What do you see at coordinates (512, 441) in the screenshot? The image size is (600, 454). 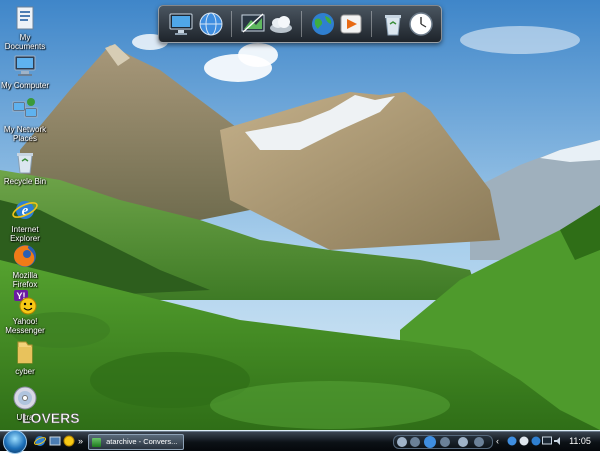 I see `help-icon` at bounding box center [512, 441].